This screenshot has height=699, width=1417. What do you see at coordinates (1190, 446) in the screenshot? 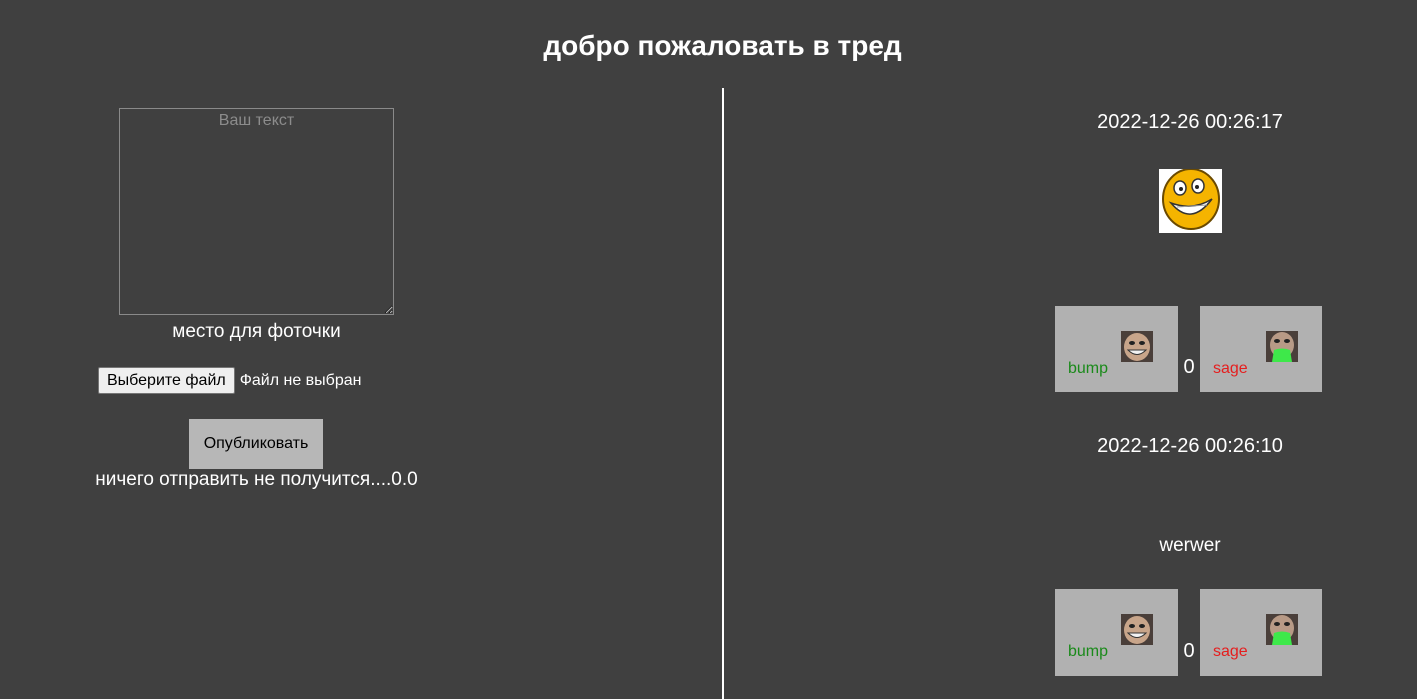
I see `post-date: 2022-12-26 00:26:10` at bounding box center [1190, 446].